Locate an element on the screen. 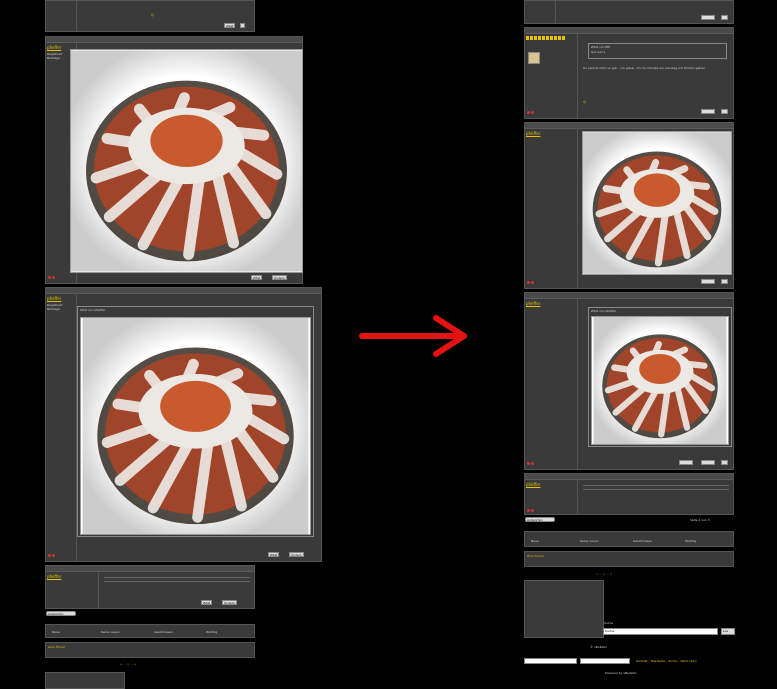  left-post-partial: ☺ Zitat is located at coordinates (150, 16).